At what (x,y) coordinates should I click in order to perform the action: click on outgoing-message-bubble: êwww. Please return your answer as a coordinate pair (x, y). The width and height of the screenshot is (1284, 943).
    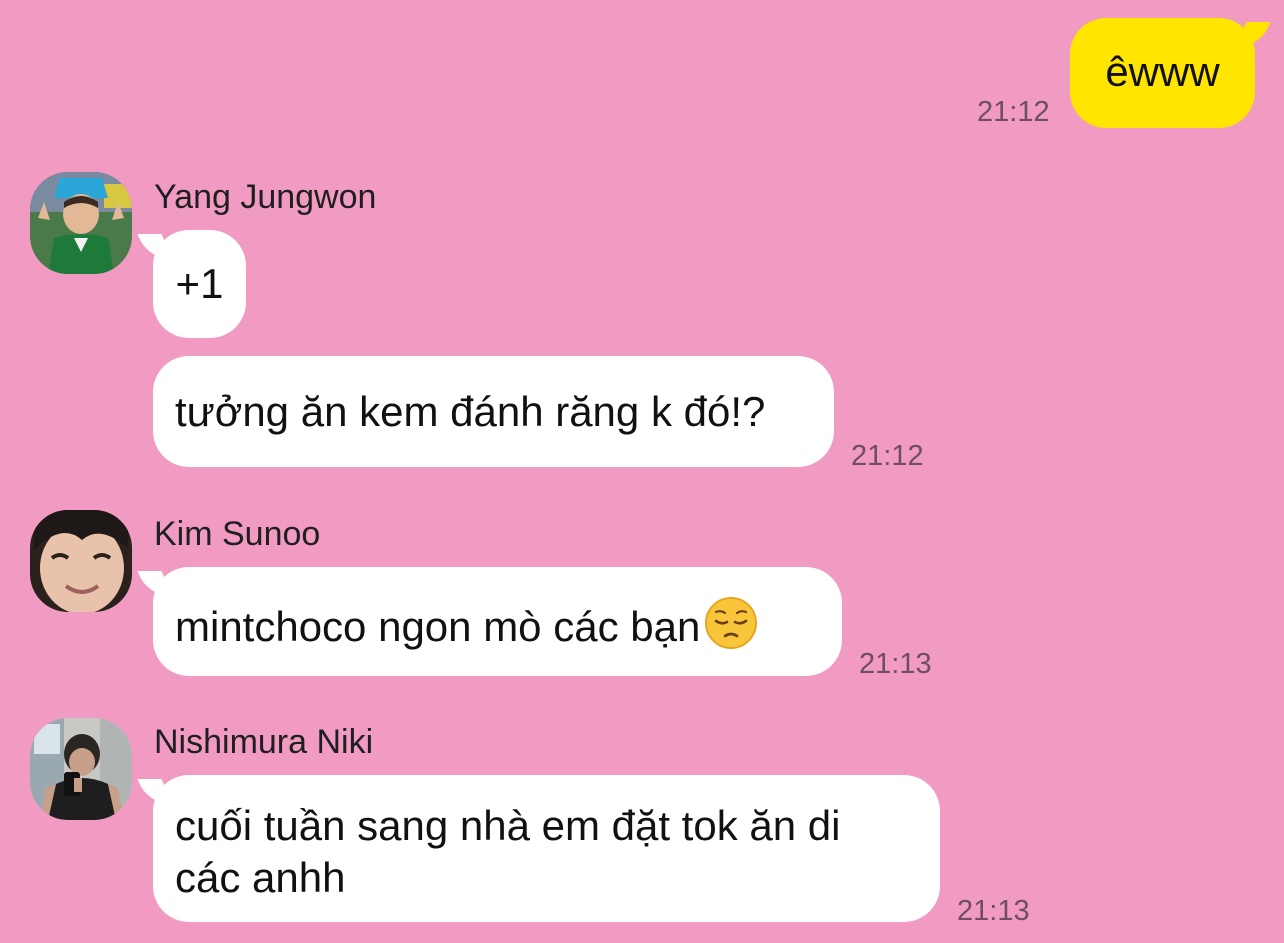
    Looking at the image, I should click on (1162, 73).